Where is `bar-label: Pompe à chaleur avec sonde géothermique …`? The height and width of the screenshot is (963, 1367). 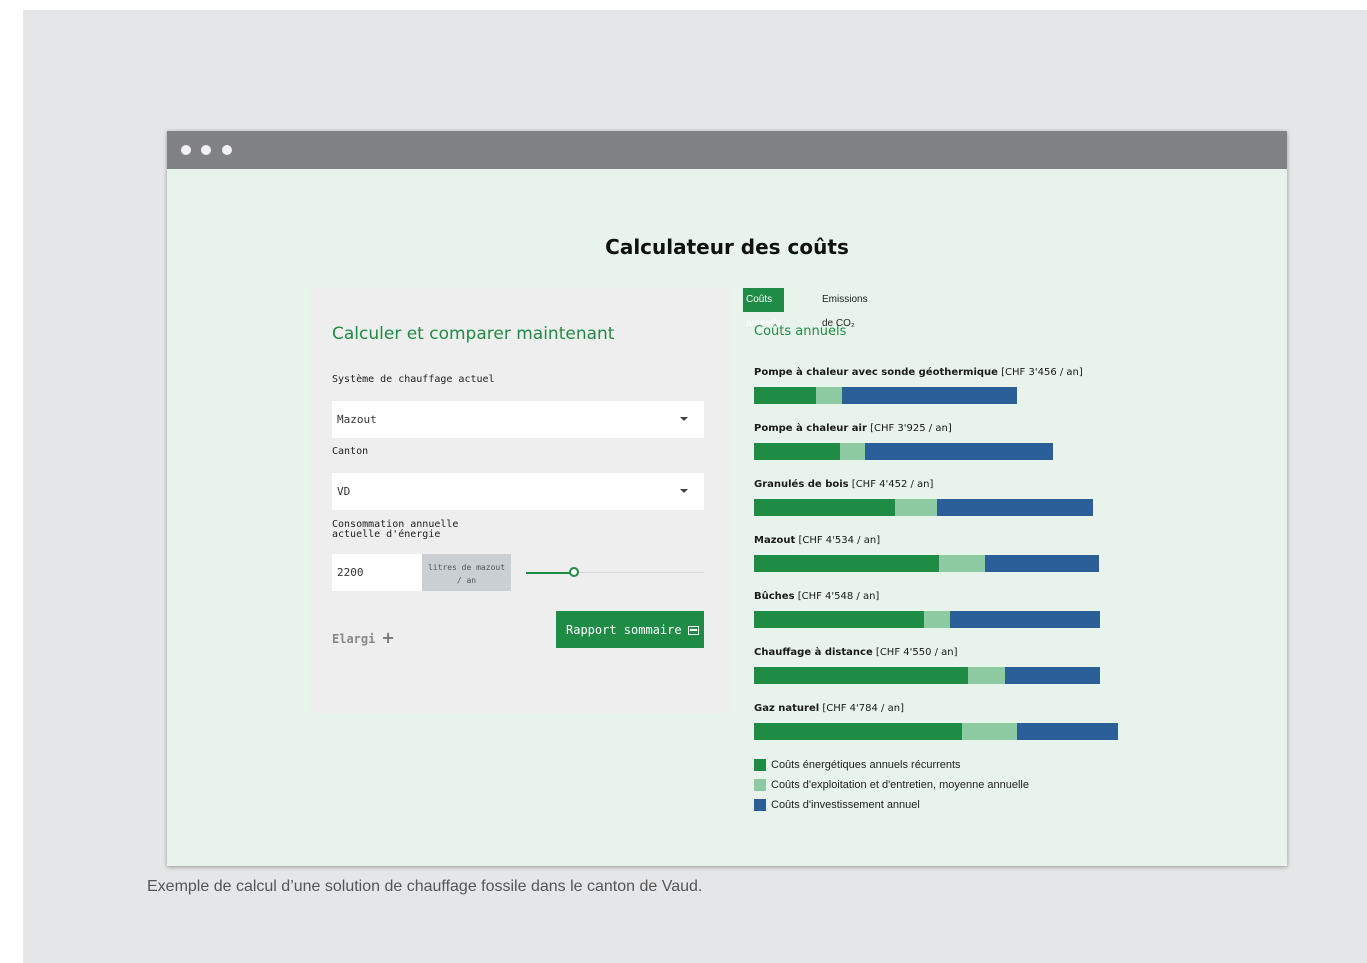 bar-label: Pompe à chaleur avec sonde géothermique … is located at coordinates (918, 372).